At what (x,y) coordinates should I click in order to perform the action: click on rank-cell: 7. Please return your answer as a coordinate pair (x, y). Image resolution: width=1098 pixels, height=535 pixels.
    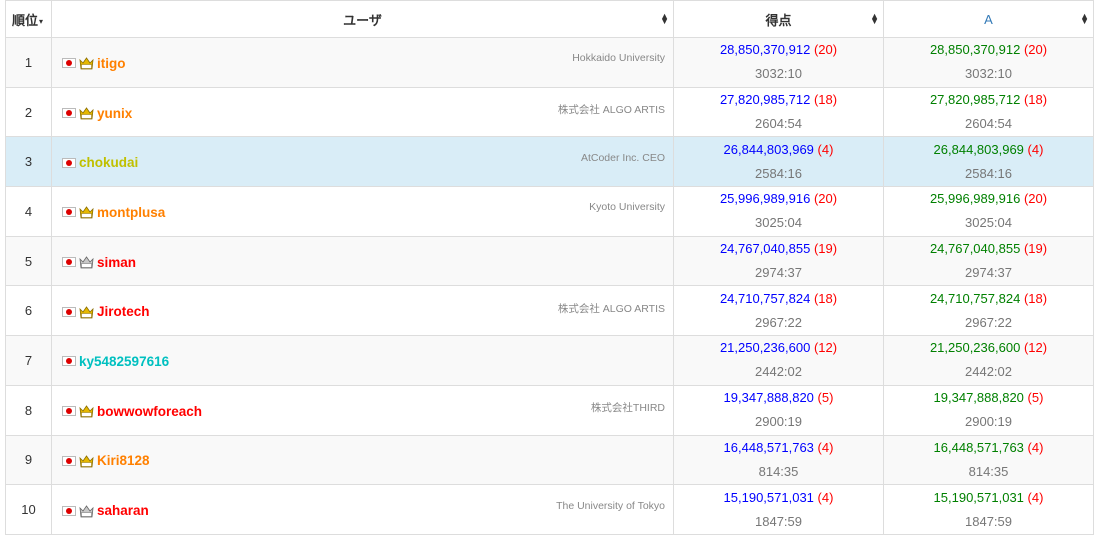
    Looking at the image, I should click on (28, 360).